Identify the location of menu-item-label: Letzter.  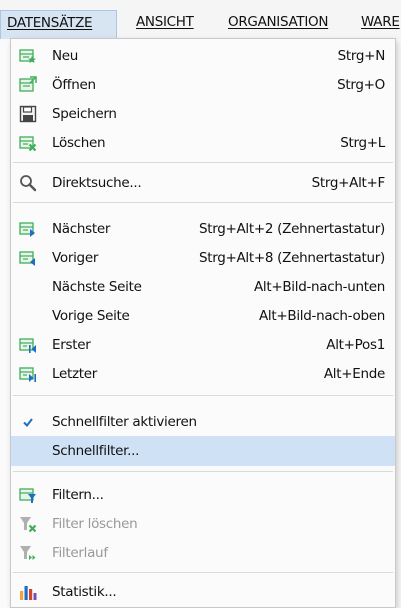
(75, 374).